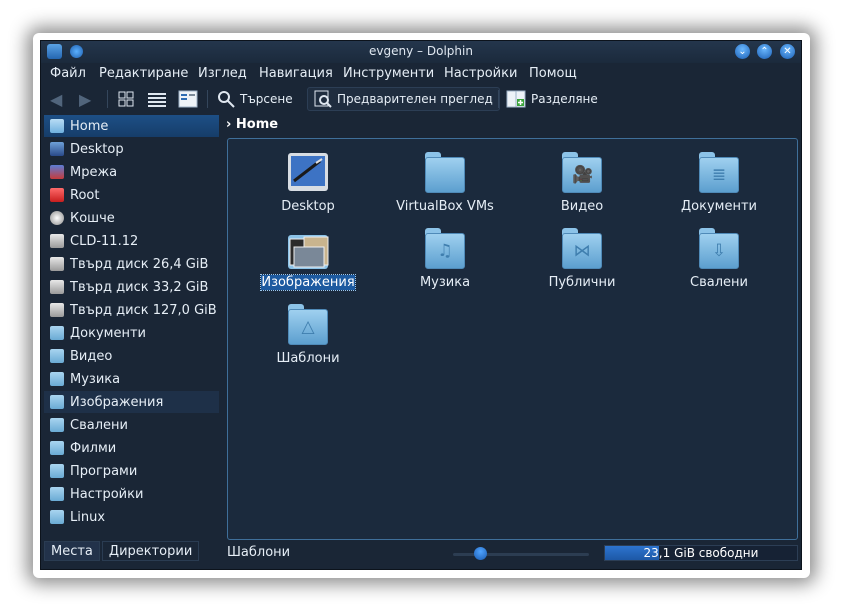 This screenshot has width=842, height=609. I want to click on preview-icon, so click(323, 99).